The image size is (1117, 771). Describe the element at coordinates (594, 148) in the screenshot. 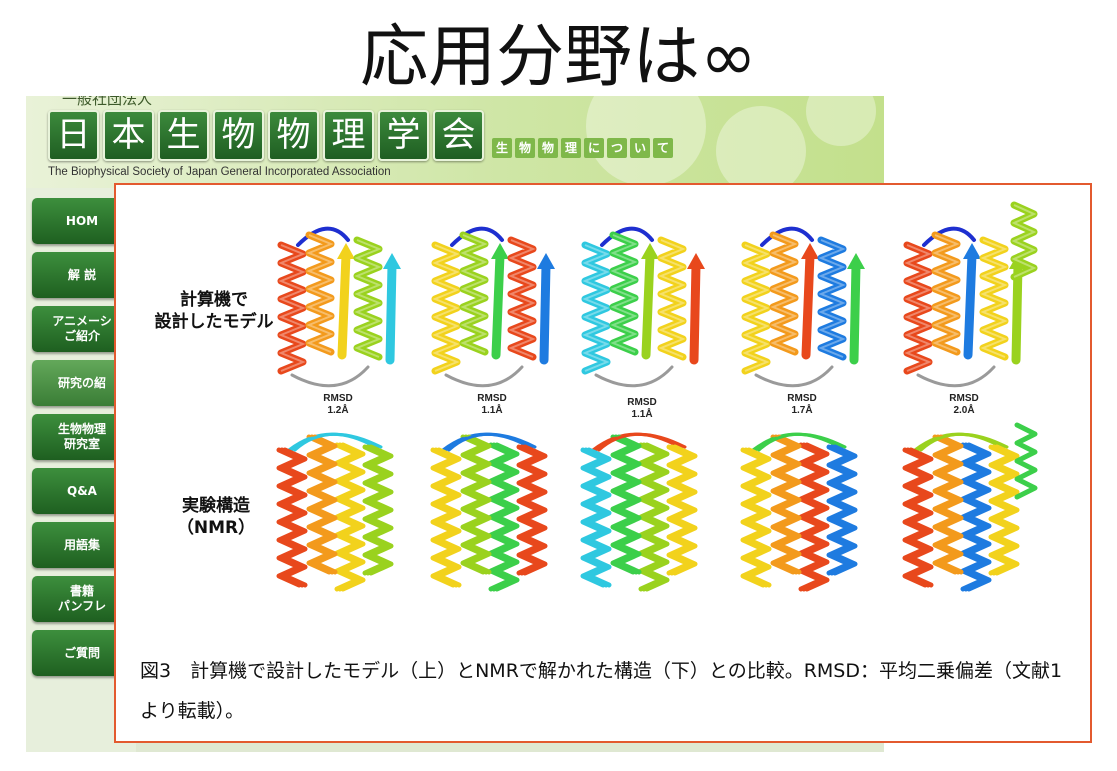

I see `about-char: に` at that location.